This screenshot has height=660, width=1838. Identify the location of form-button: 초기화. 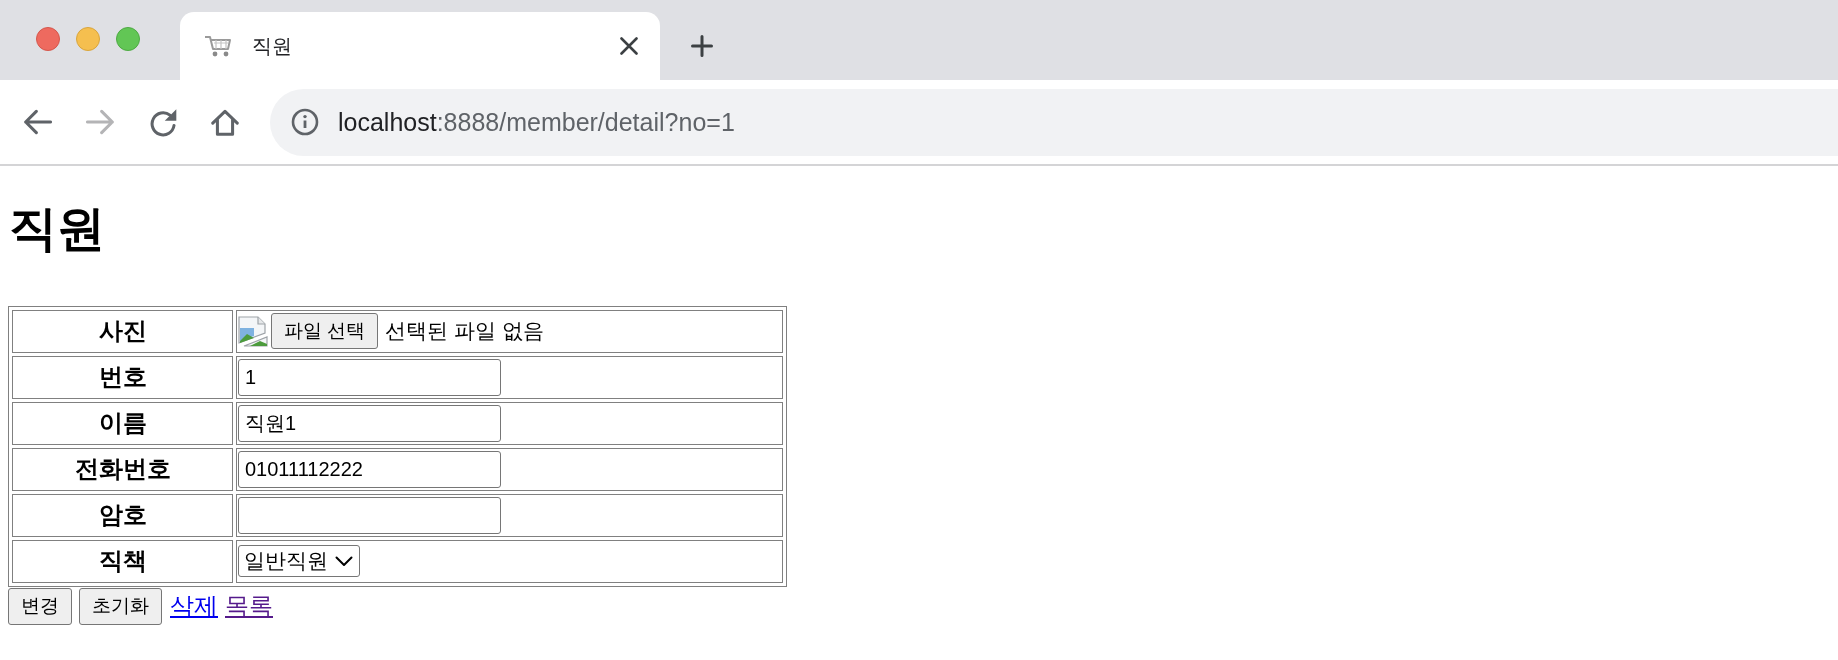
(120, 606).